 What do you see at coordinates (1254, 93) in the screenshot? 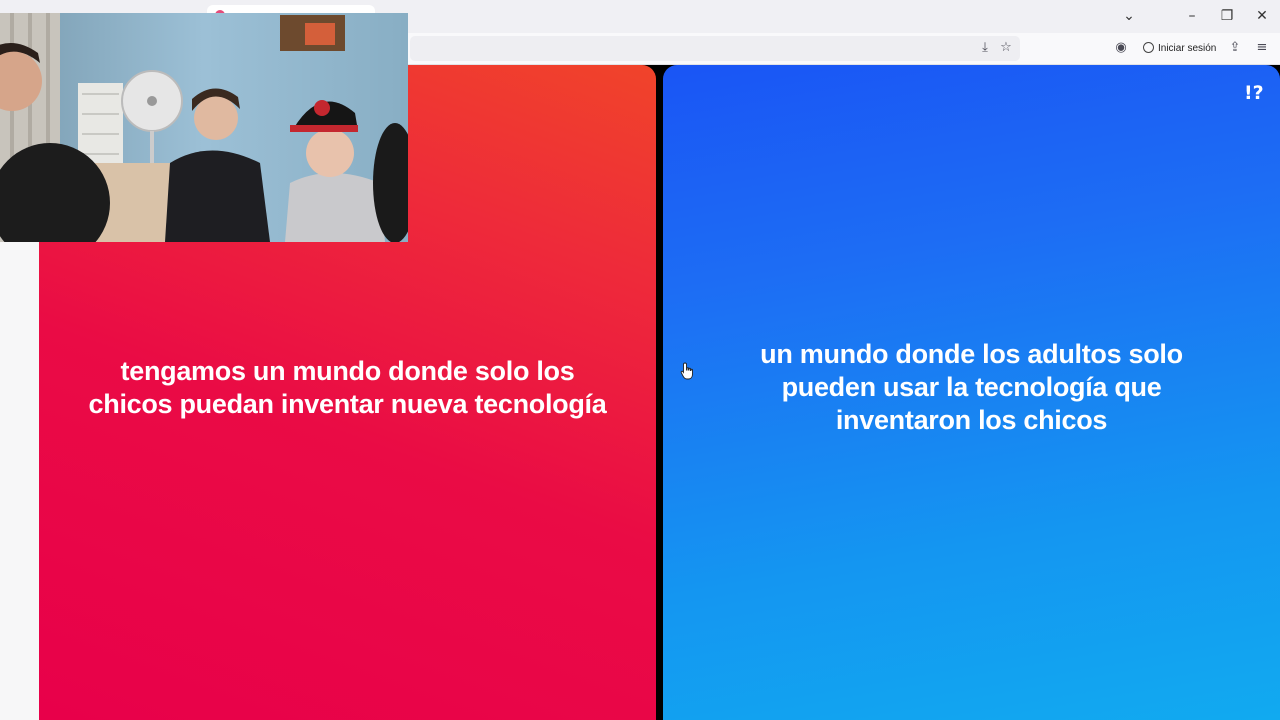
I see `site-logo: !?` at bounding box center [1254, 93].